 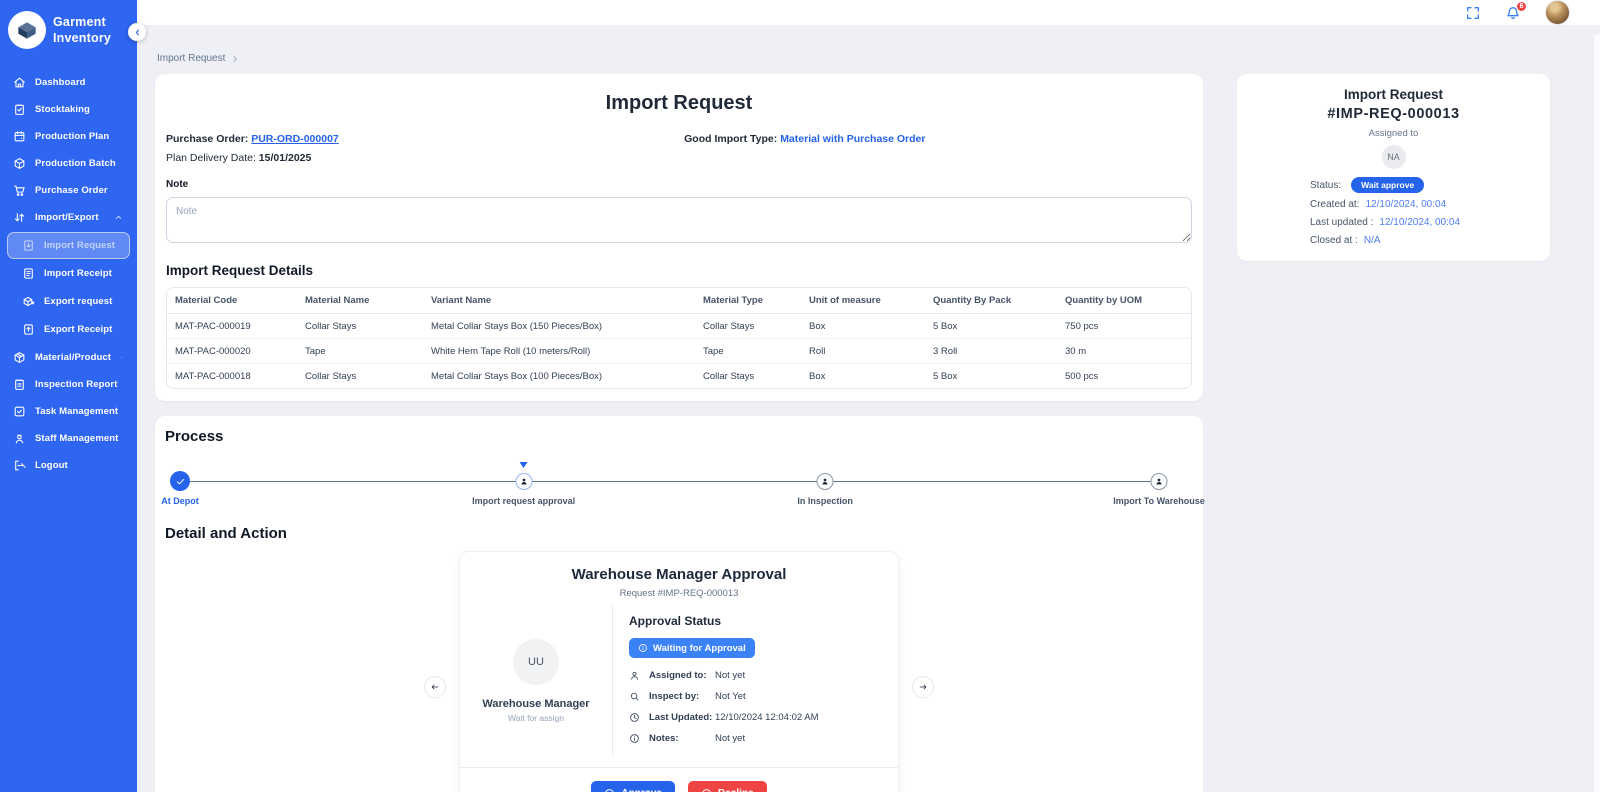 What do you see at coordinates (19, 136) in the screenshot?
I see `calendar-icon` at bounding box center [19, 136].